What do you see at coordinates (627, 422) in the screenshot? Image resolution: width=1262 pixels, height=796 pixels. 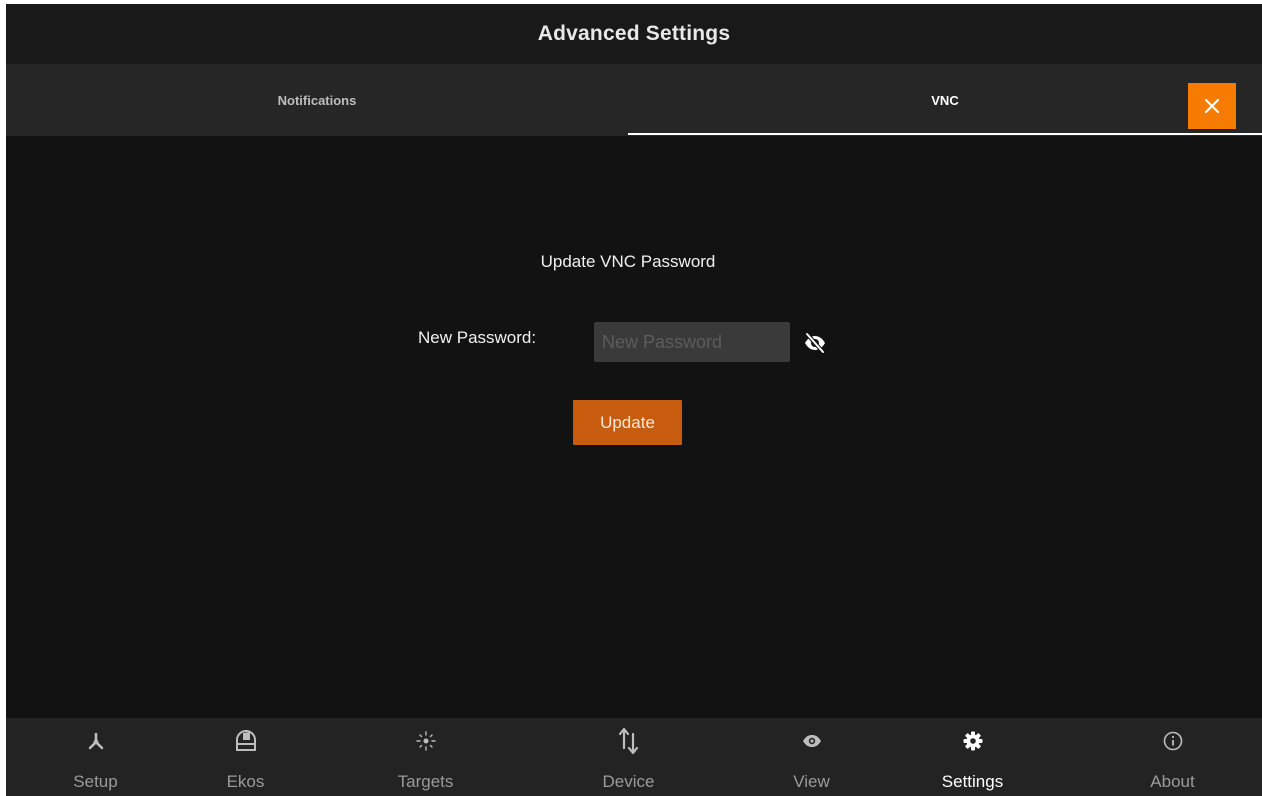 I see `update-button: Update` at bounding box center [627, 422].